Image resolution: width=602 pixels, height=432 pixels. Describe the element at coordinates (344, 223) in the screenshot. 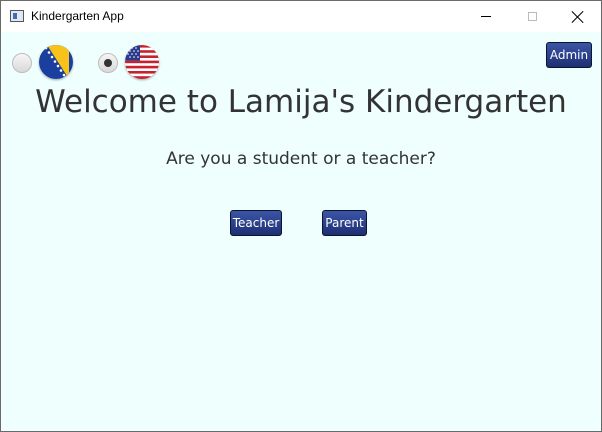

I see `parent-button: Parent` at that location.